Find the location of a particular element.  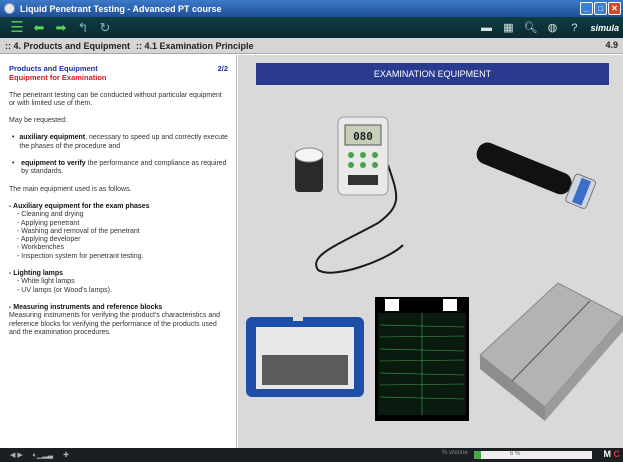

minimize-button: _ is located at coordinates (586, 8).